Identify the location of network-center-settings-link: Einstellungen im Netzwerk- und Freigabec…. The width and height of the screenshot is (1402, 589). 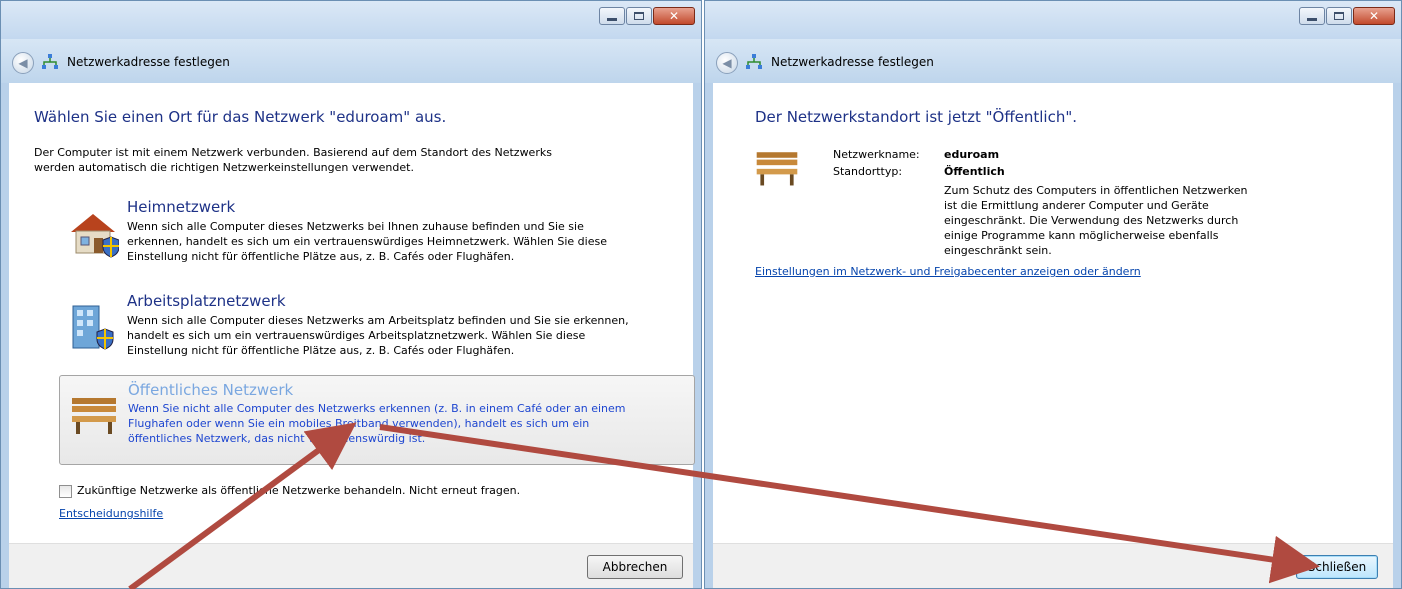
(948, 271).